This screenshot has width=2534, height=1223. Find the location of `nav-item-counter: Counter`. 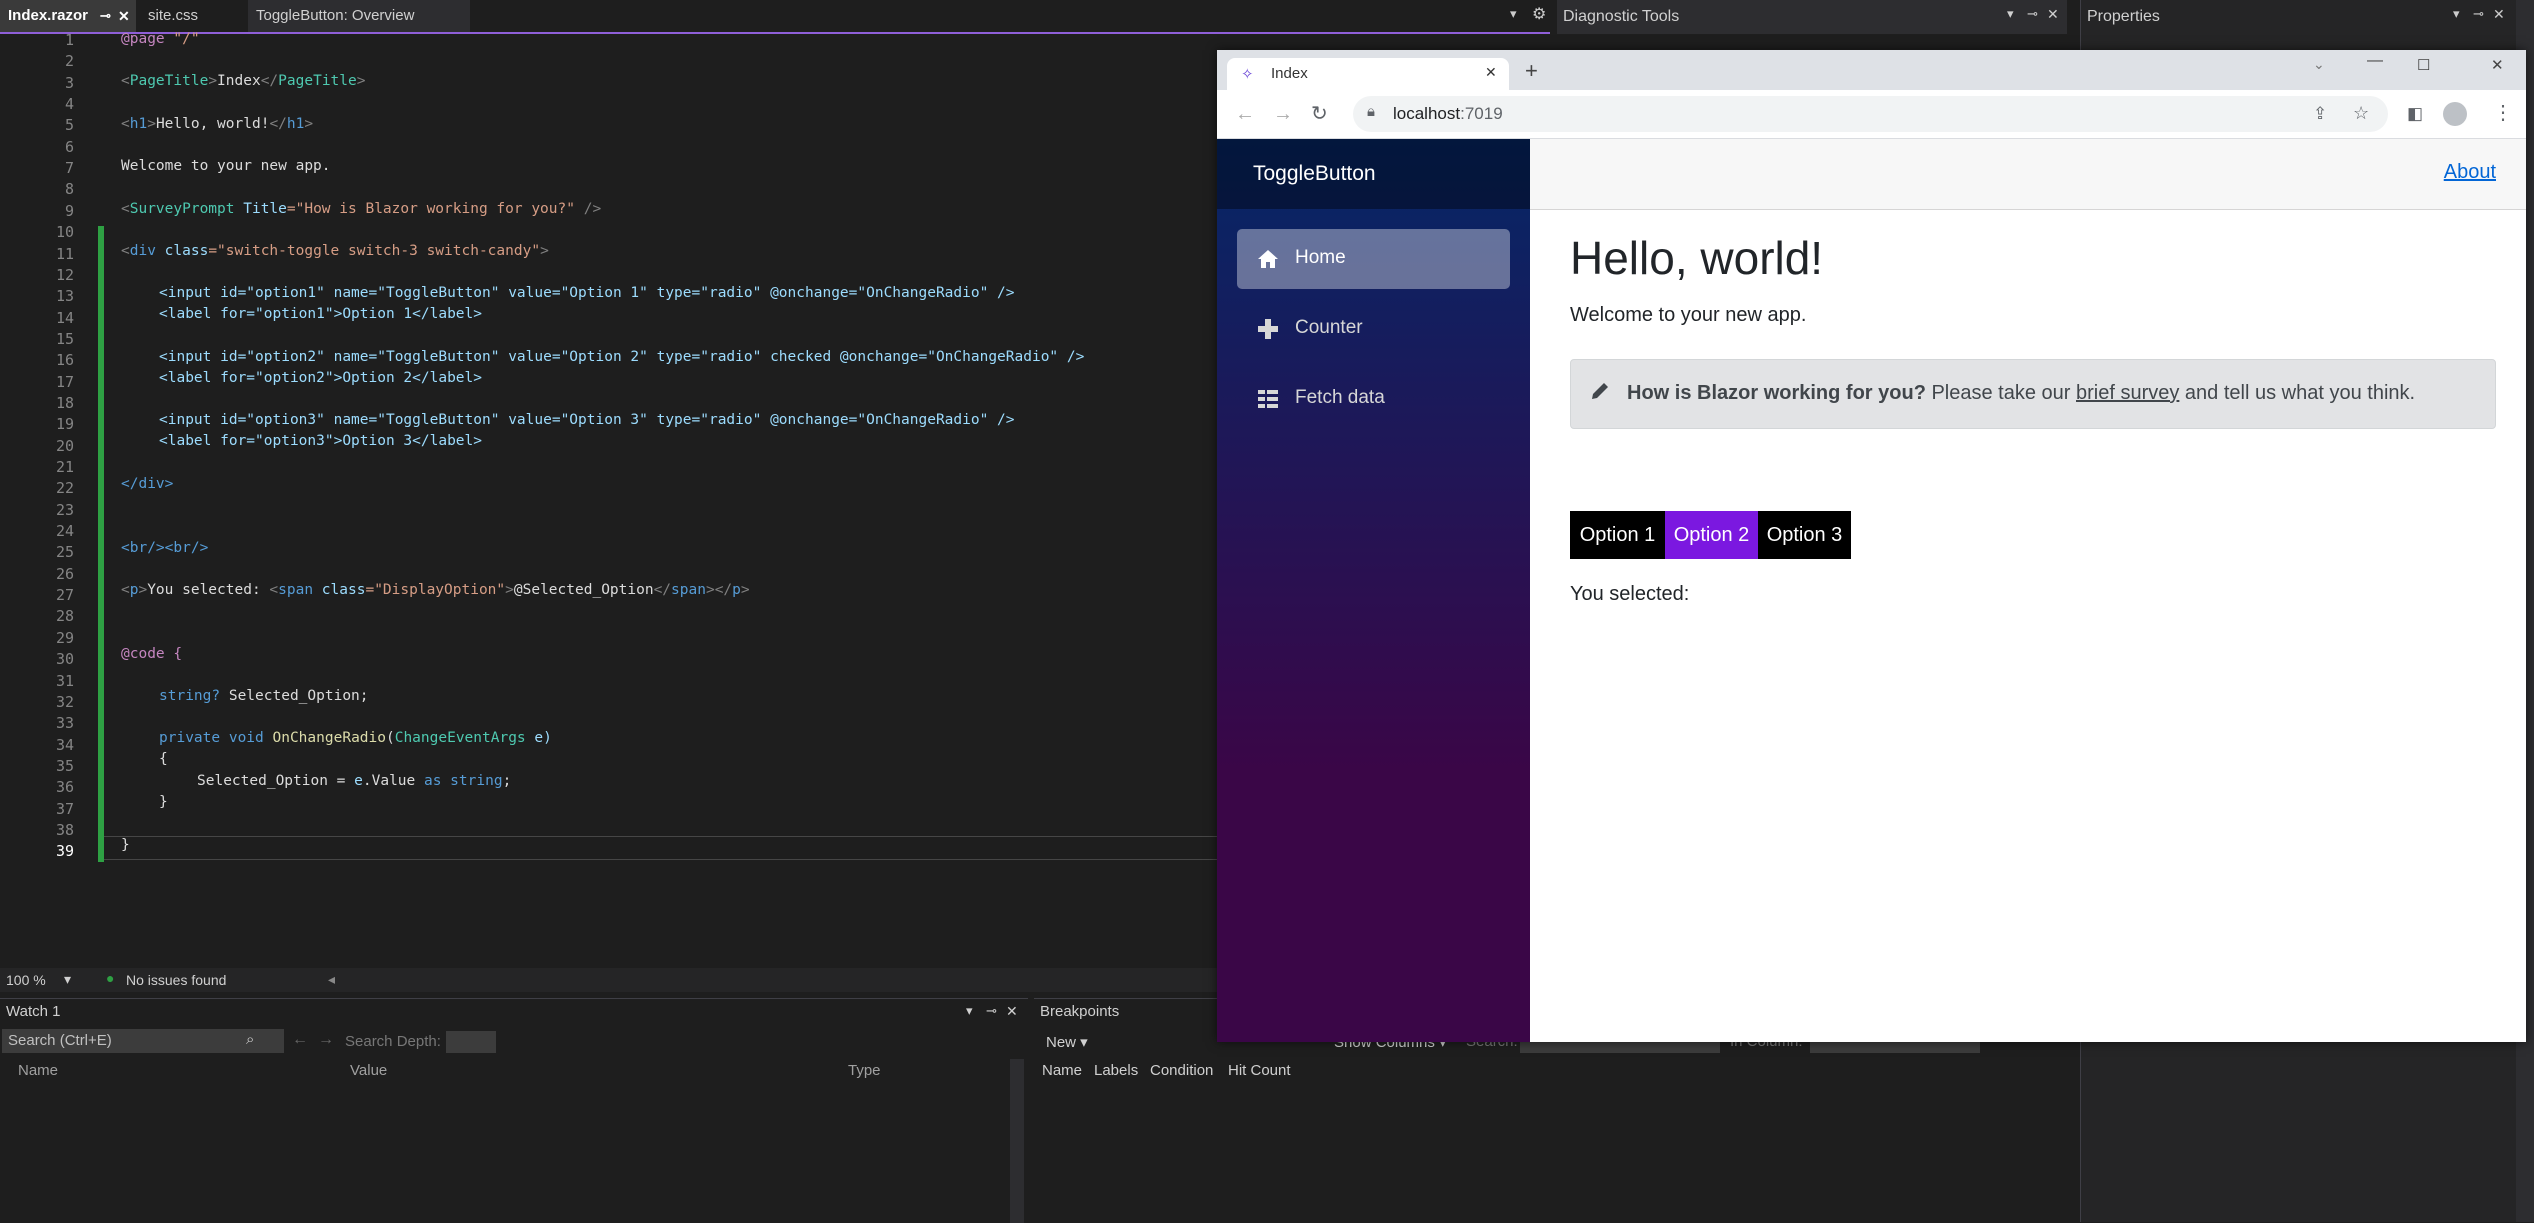

nav-item-counter: Counter is located at coordinates (1373, 329).